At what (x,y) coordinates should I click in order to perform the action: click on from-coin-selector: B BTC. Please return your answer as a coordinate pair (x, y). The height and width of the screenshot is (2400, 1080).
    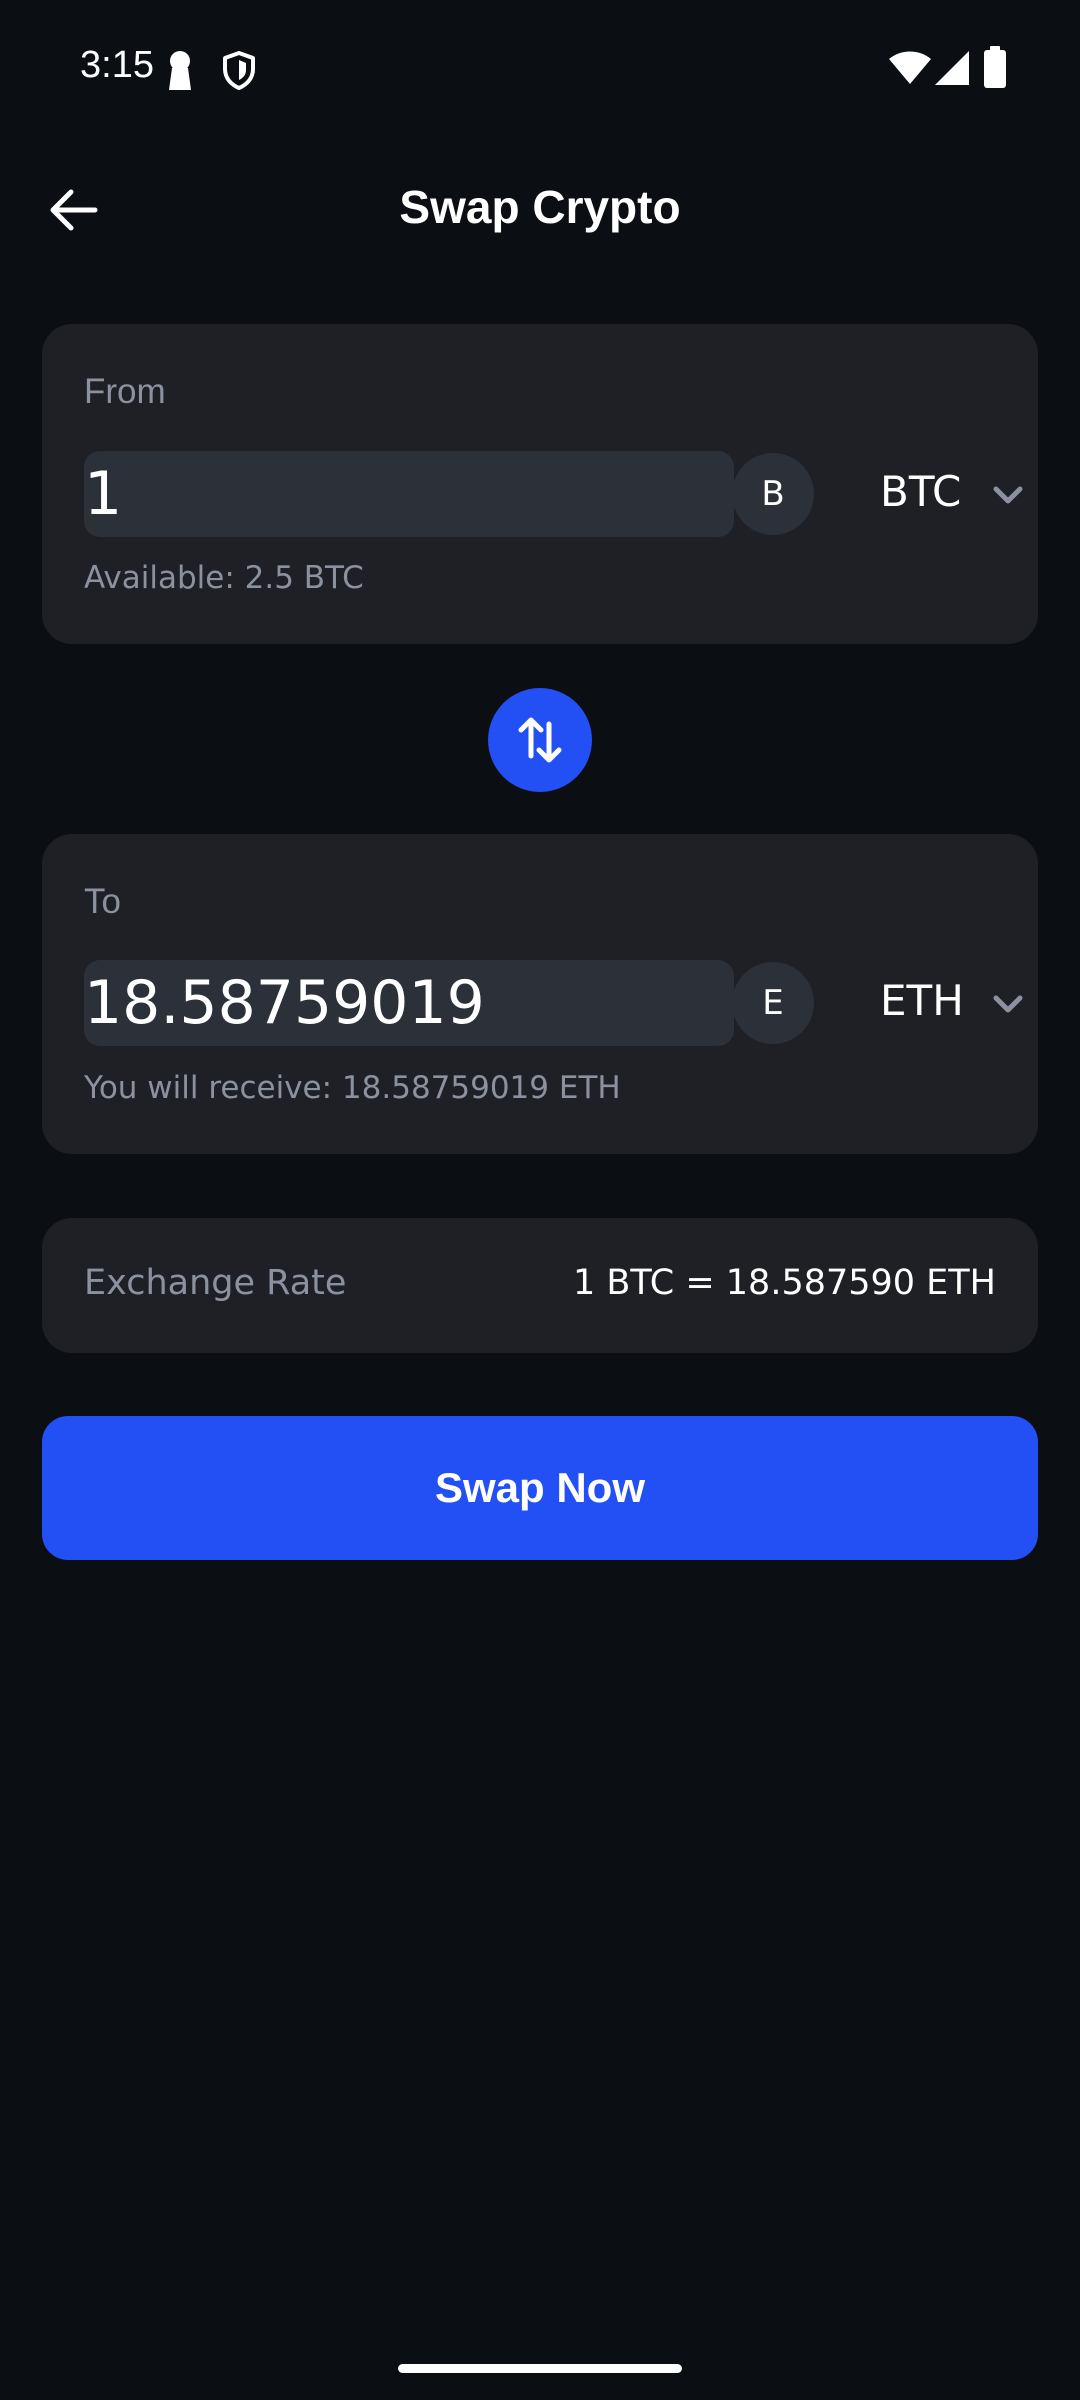
    Looking at the image, I should click on (882, 494).